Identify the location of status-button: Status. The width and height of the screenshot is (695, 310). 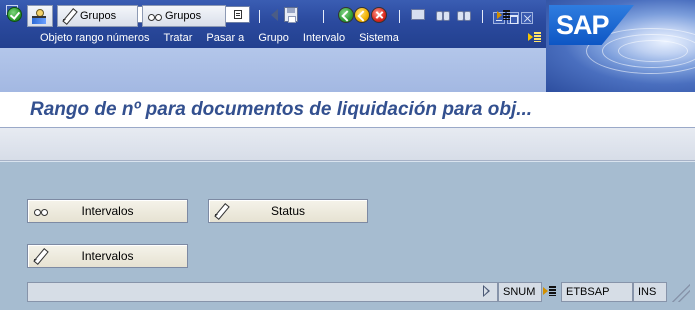
(288, 211).